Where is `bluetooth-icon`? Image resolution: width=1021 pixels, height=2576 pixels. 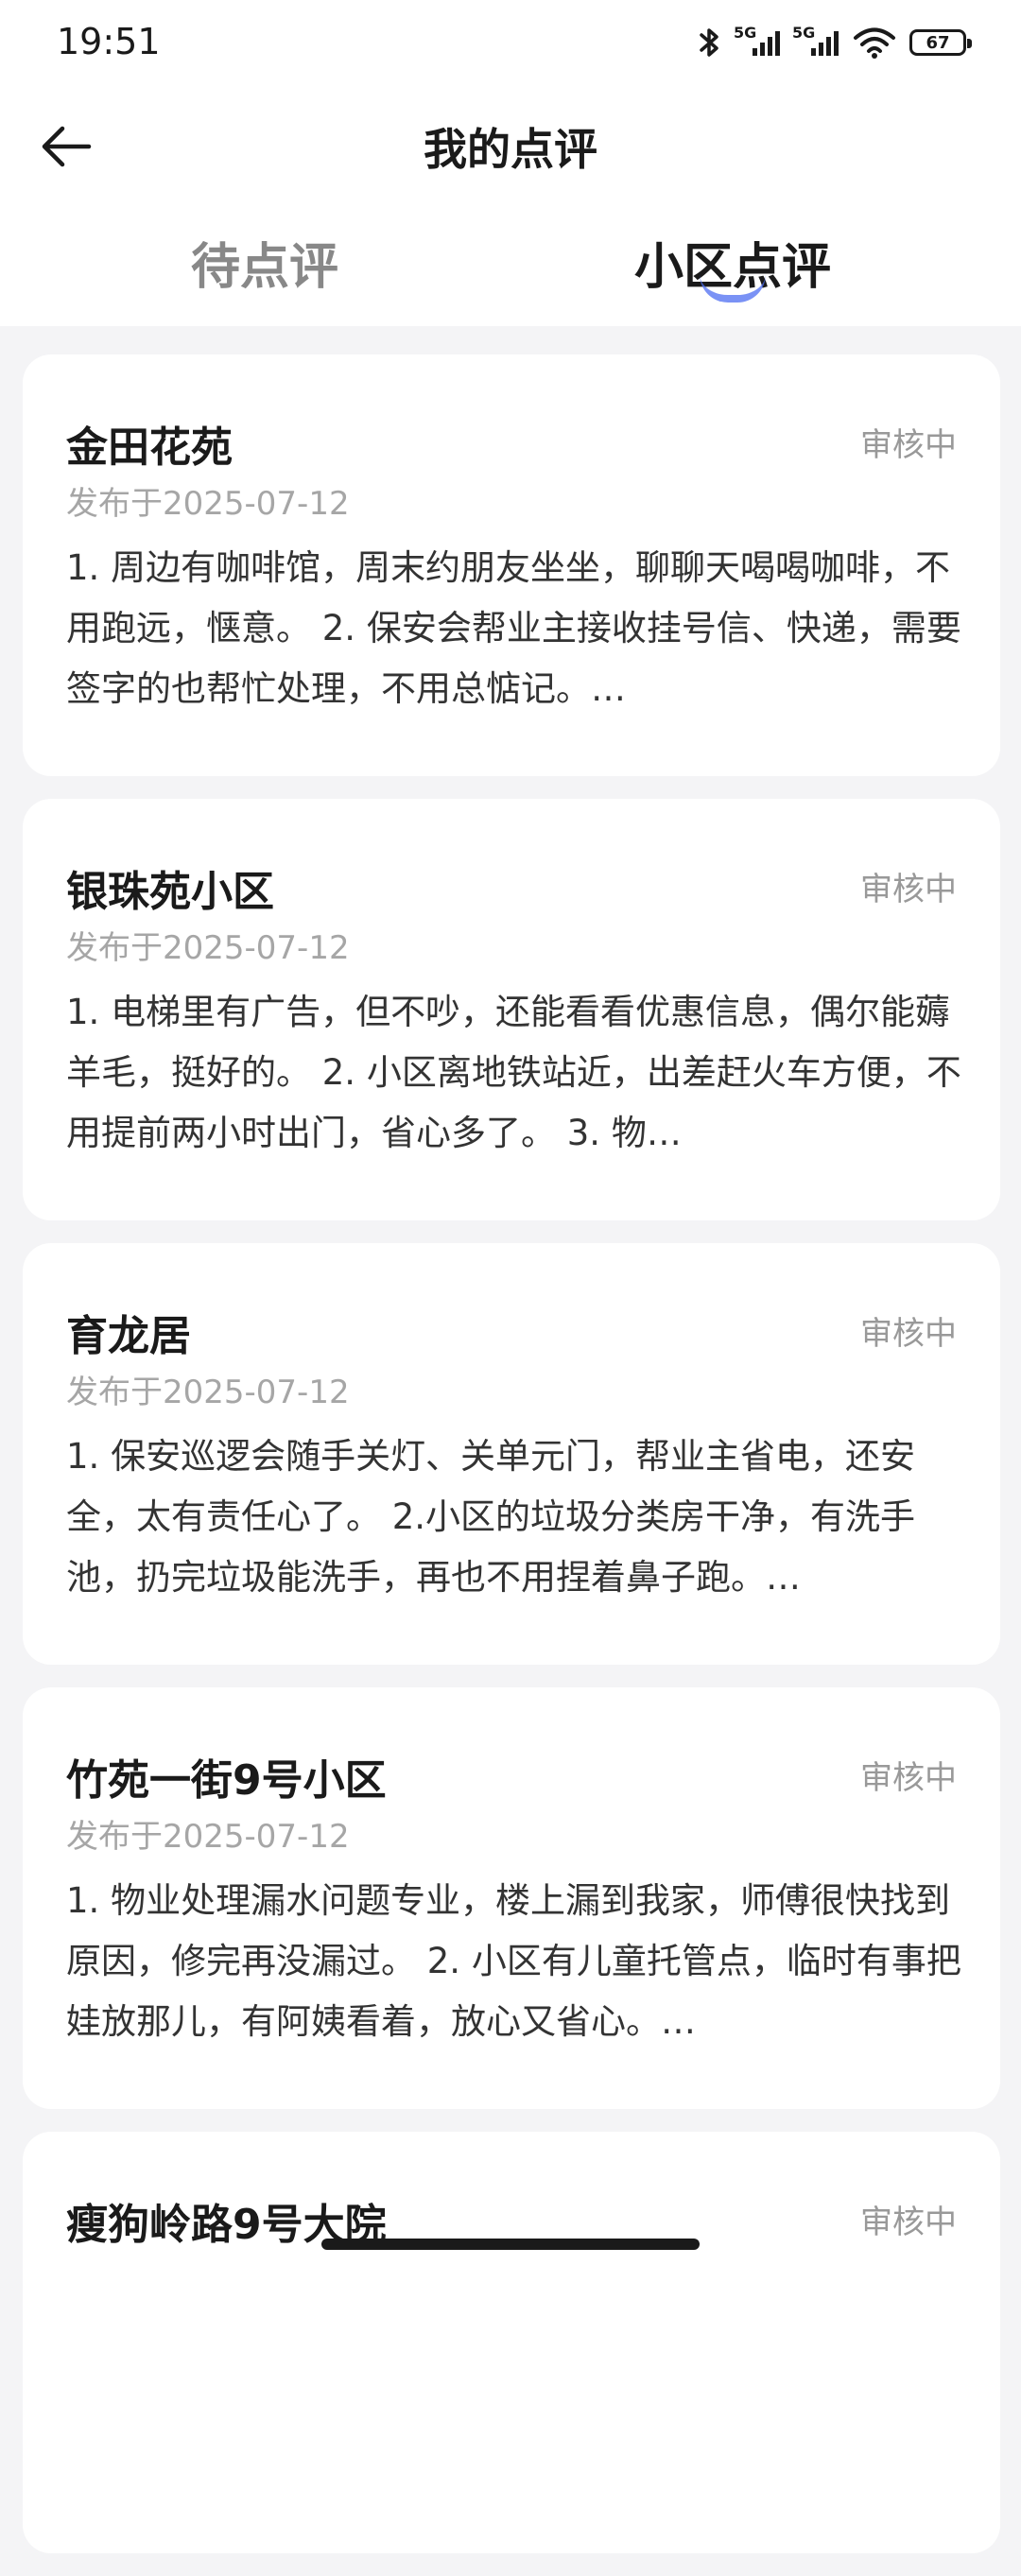 bluetooth-icon is located at coordinates (710, 43).